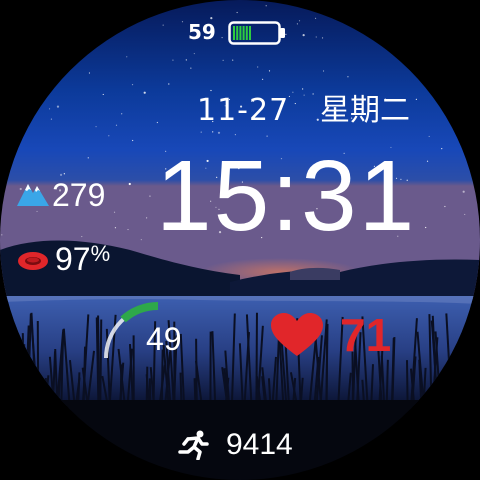 The image size is (480, 480). I want to click on heart-icon, so click(297, 334).